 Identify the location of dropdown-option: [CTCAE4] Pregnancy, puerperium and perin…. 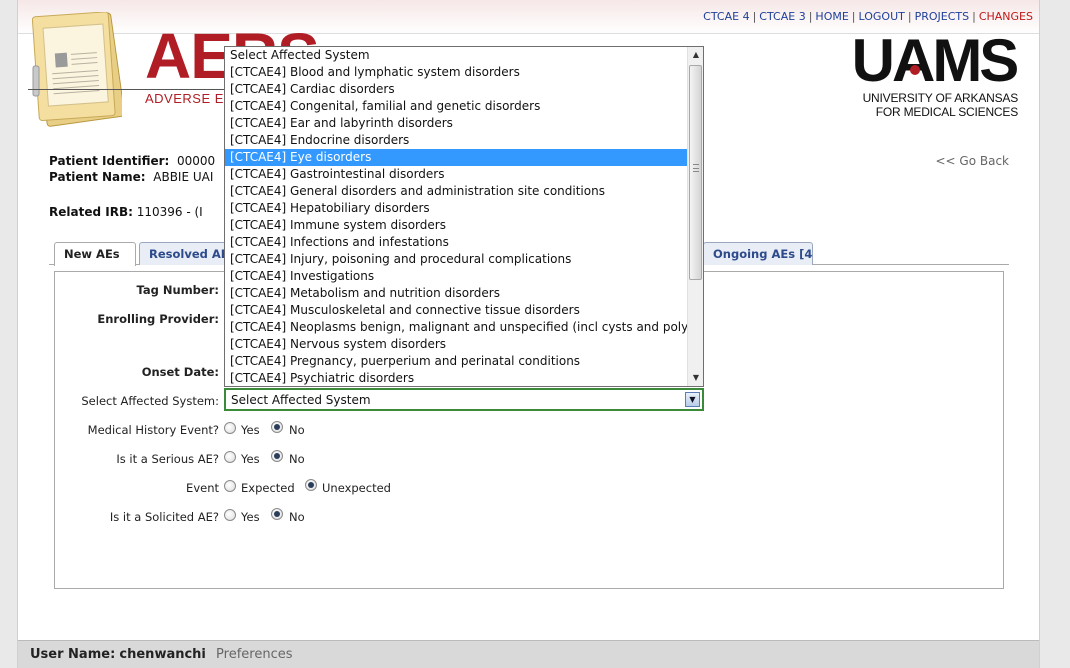
(456, 361).